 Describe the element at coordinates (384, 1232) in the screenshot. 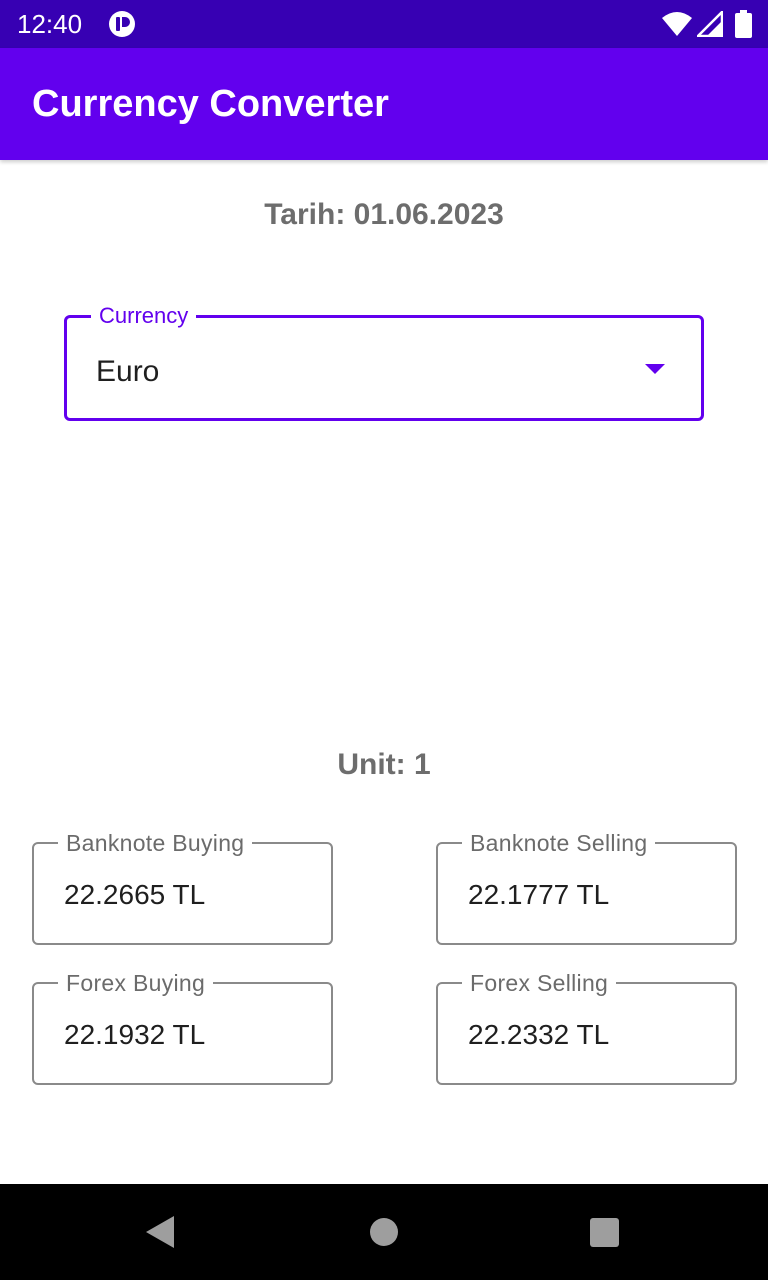

I see `home-icon` at that location.